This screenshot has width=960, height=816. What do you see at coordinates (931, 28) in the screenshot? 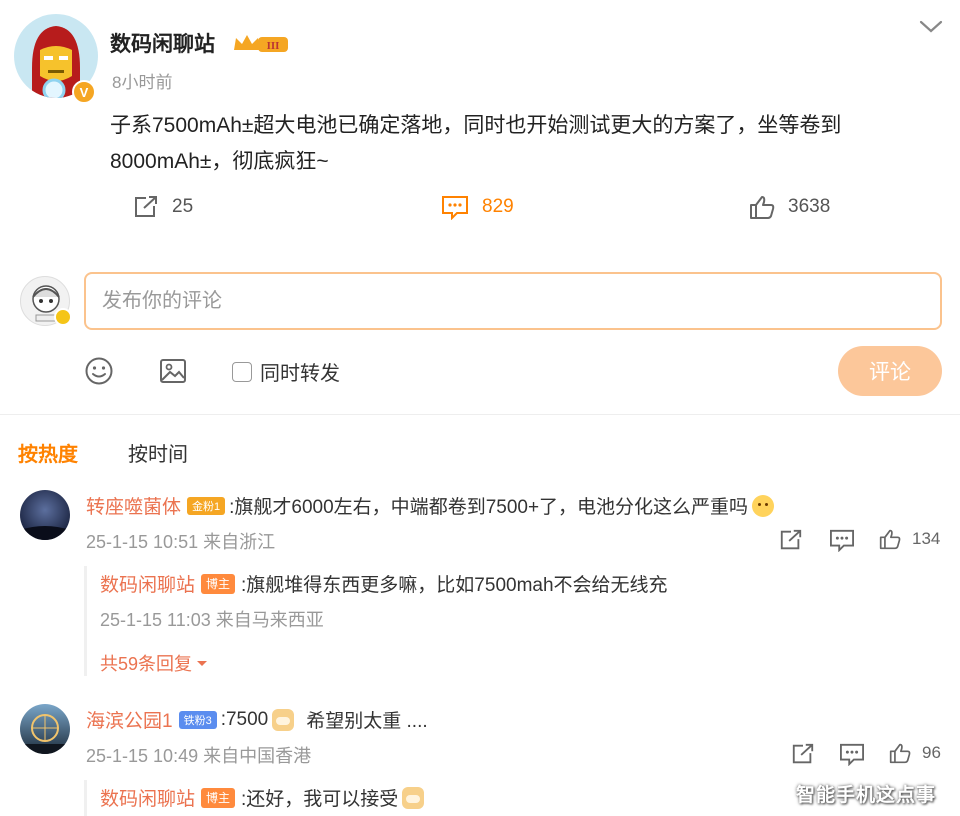
I see `chevron-down-icon` at bounding box center [931, 28].